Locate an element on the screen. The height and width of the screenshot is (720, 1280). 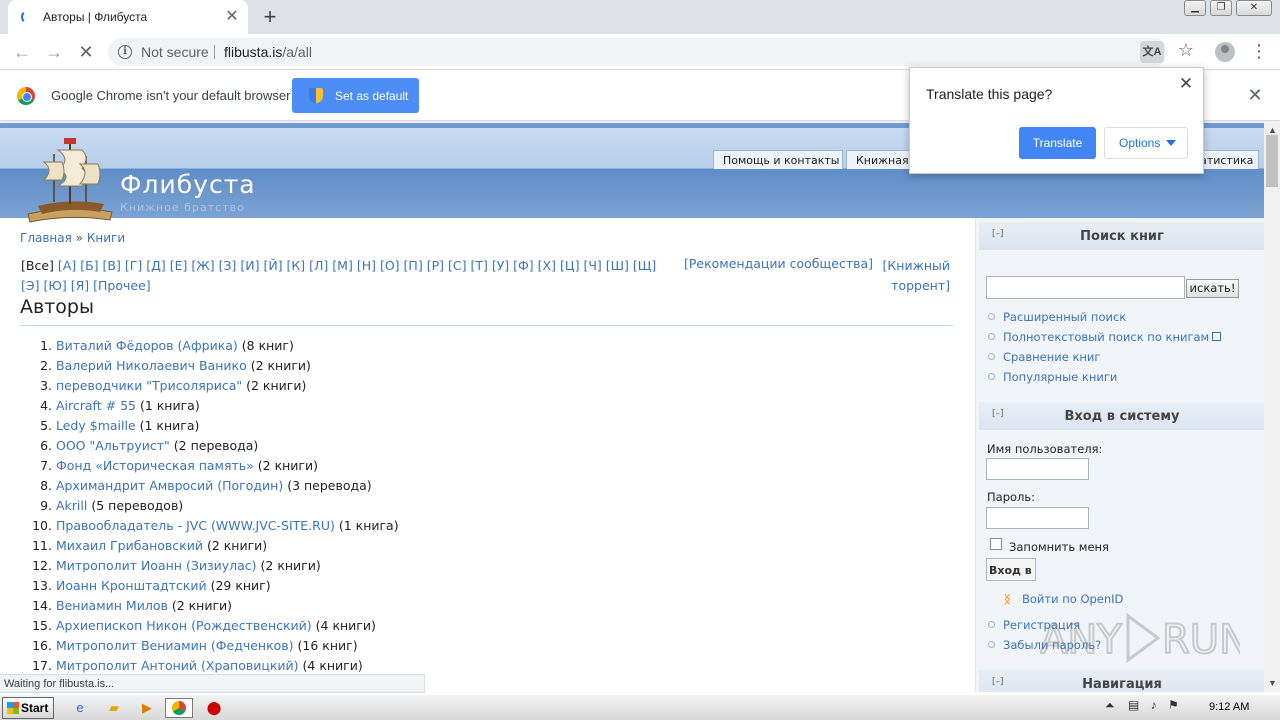
breadcrumb-books: Книги is located at coordinates (106, 238).